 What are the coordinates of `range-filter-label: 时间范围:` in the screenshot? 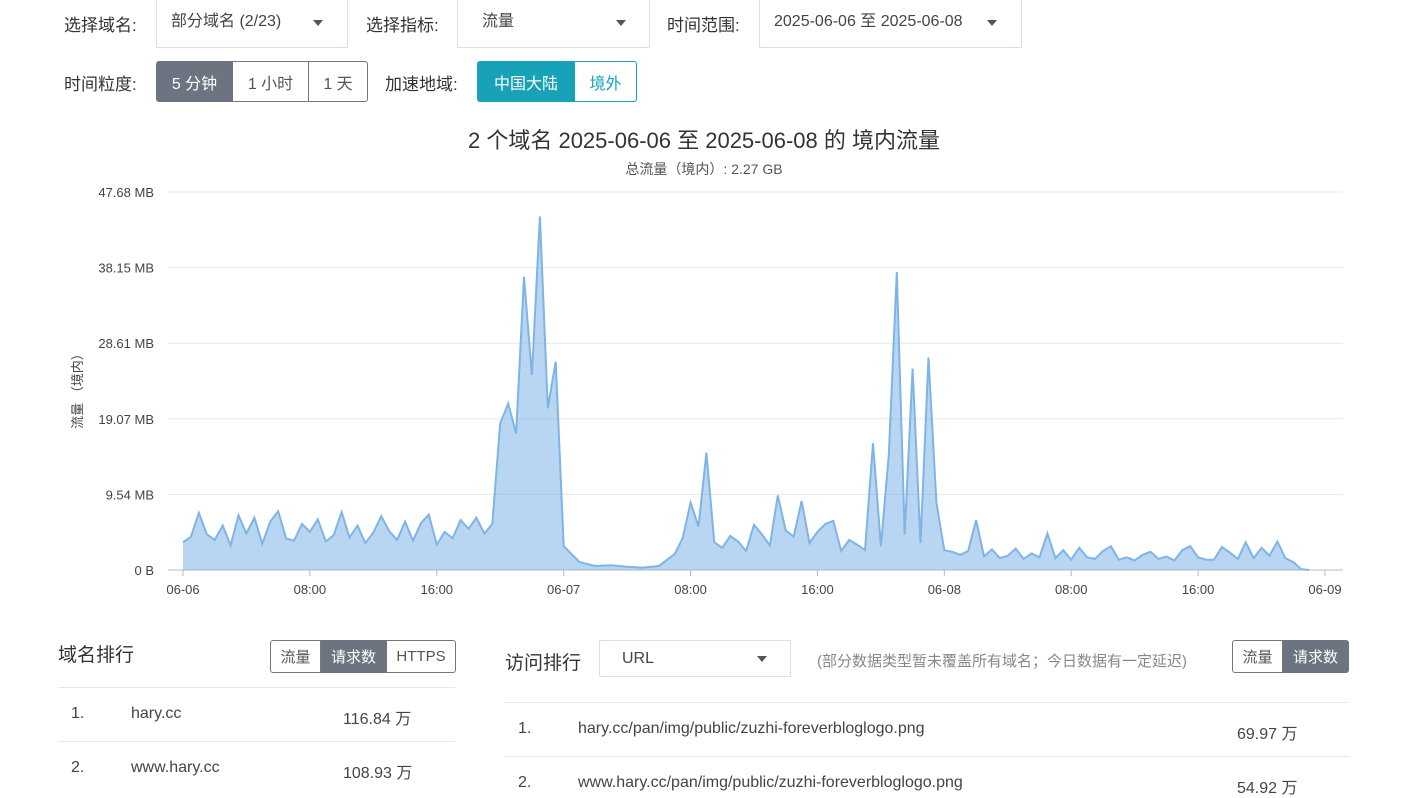 It's located at (703, 25).